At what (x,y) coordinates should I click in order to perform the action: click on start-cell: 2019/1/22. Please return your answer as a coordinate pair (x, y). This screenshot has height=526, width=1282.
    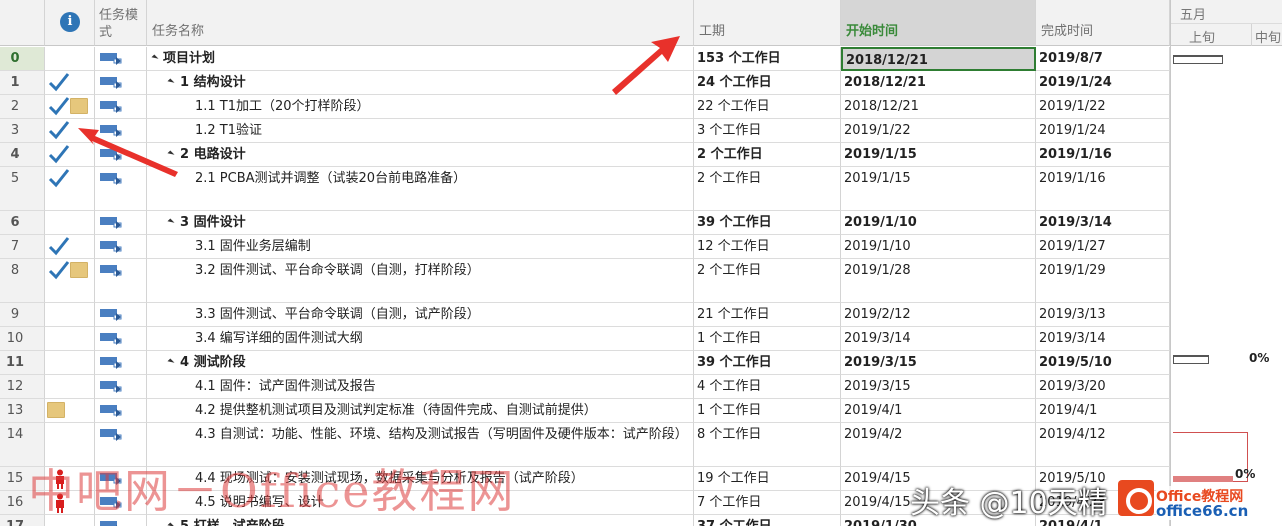
    Looking at the image, I should click on (938, 131).